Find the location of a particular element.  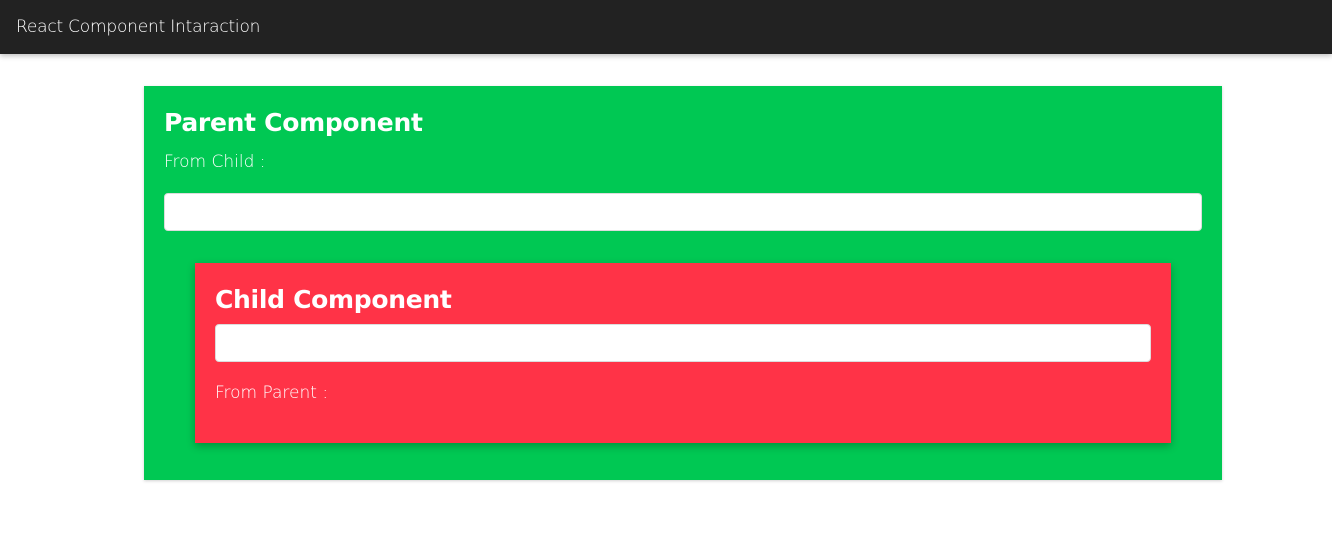

child-text-input is located at coordinates (683, 343).